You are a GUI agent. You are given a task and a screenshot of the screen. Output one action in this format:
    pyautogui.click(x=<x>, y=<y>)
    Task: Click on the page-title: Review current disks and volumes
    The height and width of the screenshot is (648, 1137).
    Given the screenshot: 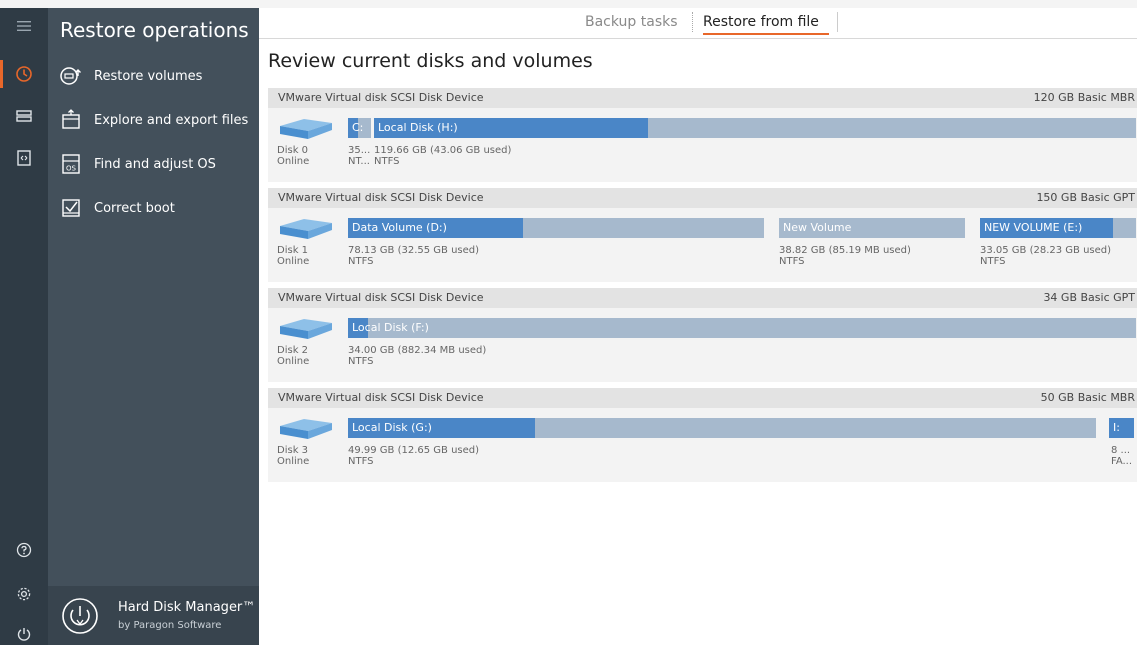 What is the action you would take?
    pyautogui.click(x=430, y=61)
    